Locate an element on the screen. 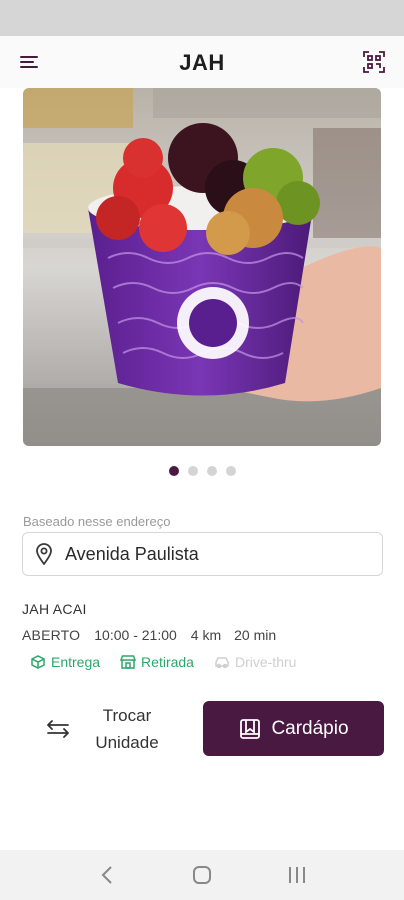 This screenshot has width=404, height=900. service-label: Entrega is located at coordinates (76, 662).